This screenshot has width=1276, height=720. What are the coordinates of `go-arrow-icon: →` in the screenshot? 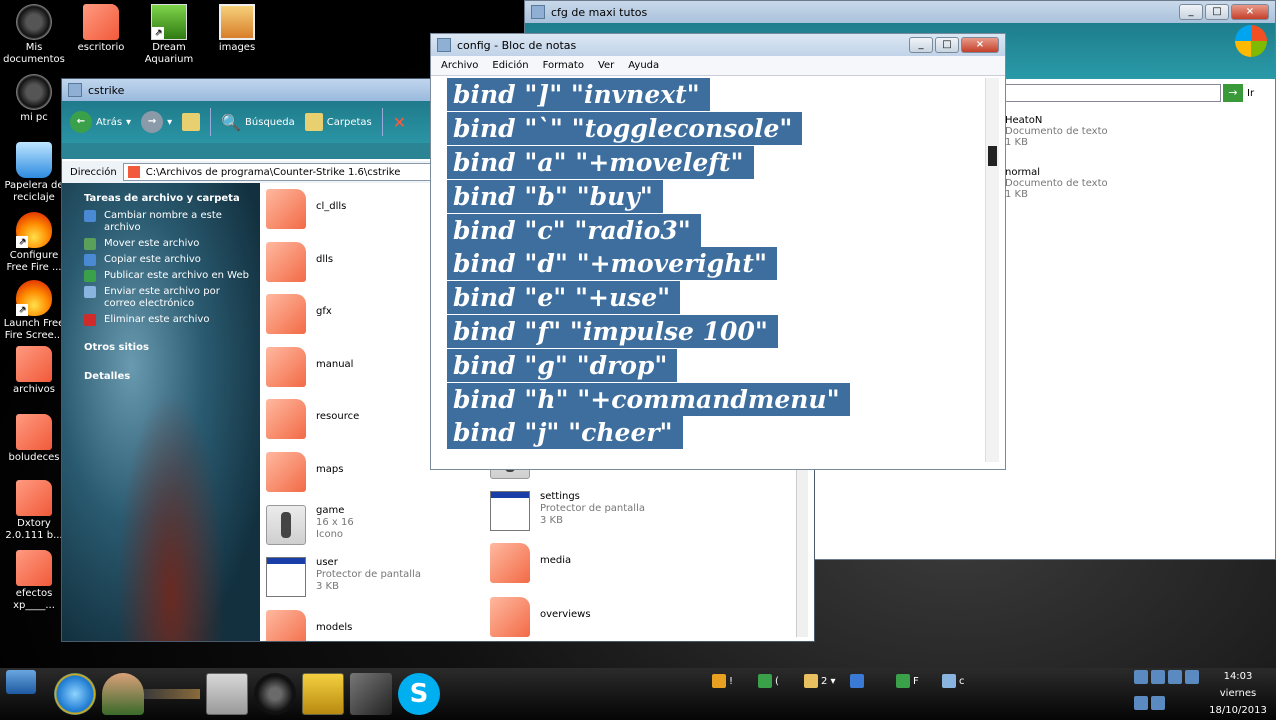 It's located at (1233, 93).